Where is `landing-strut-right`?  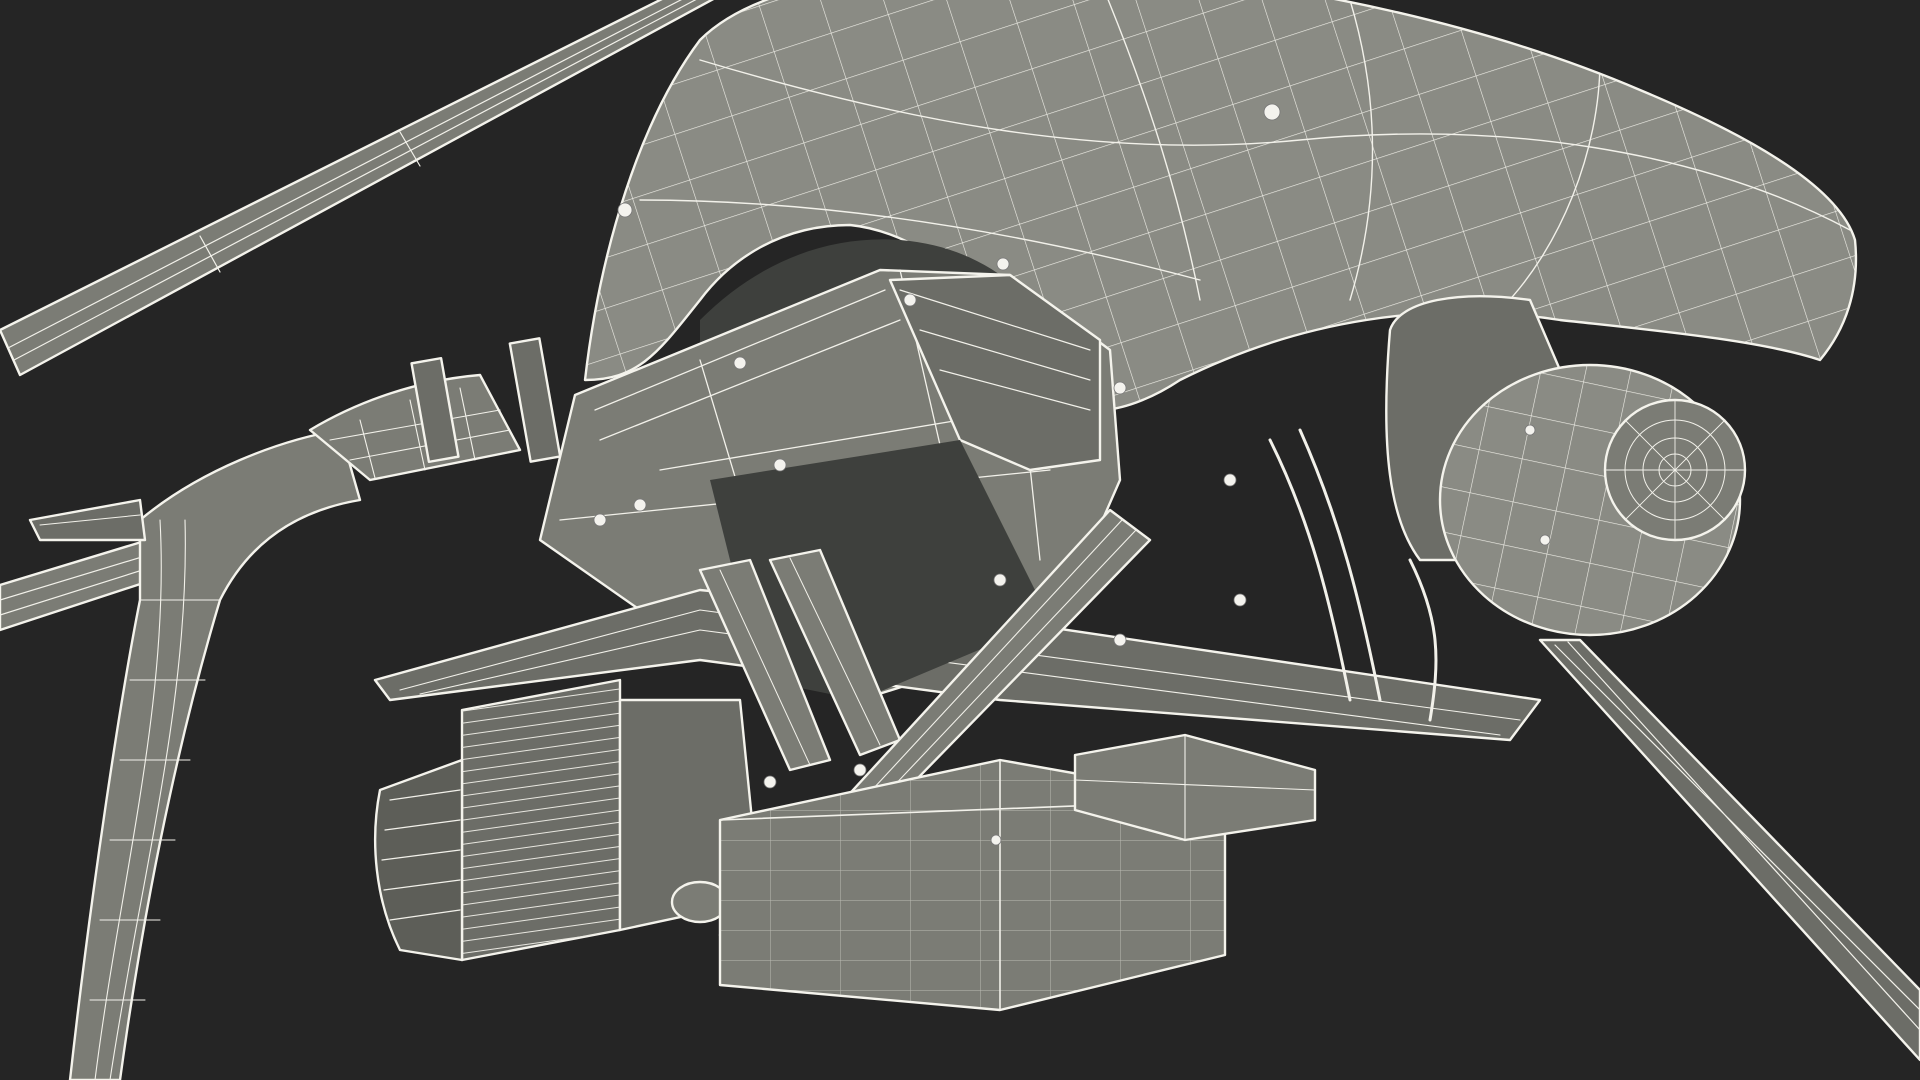
landing-strut-right is located at coordinates (1729, 850).